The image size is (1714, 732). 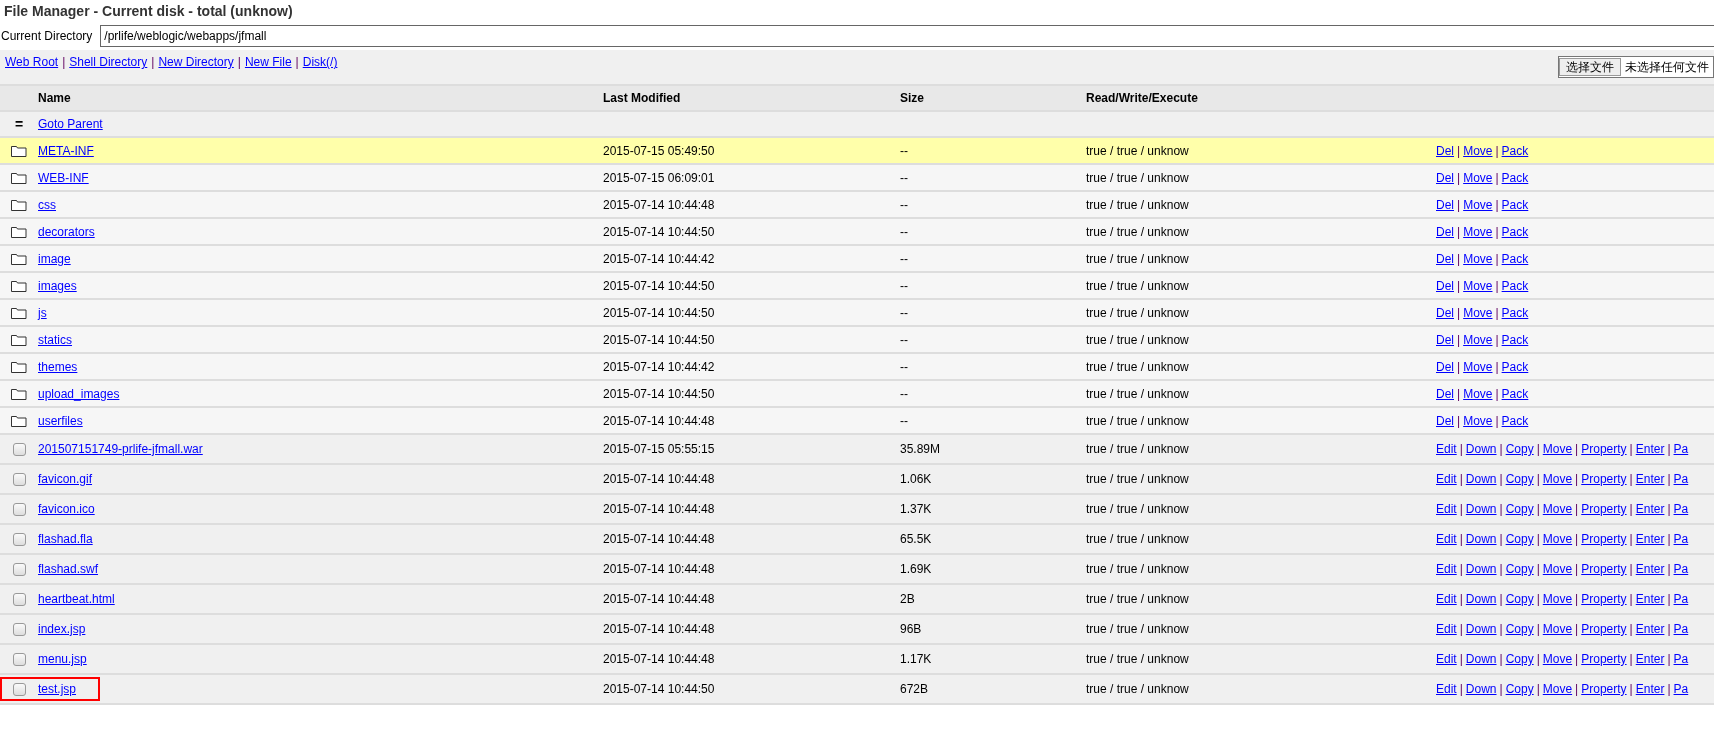 What do you see at coordinates (70, 124) in the screenshot?
I see `parent-link: Goto Parent` at bounding box center [70, 124].